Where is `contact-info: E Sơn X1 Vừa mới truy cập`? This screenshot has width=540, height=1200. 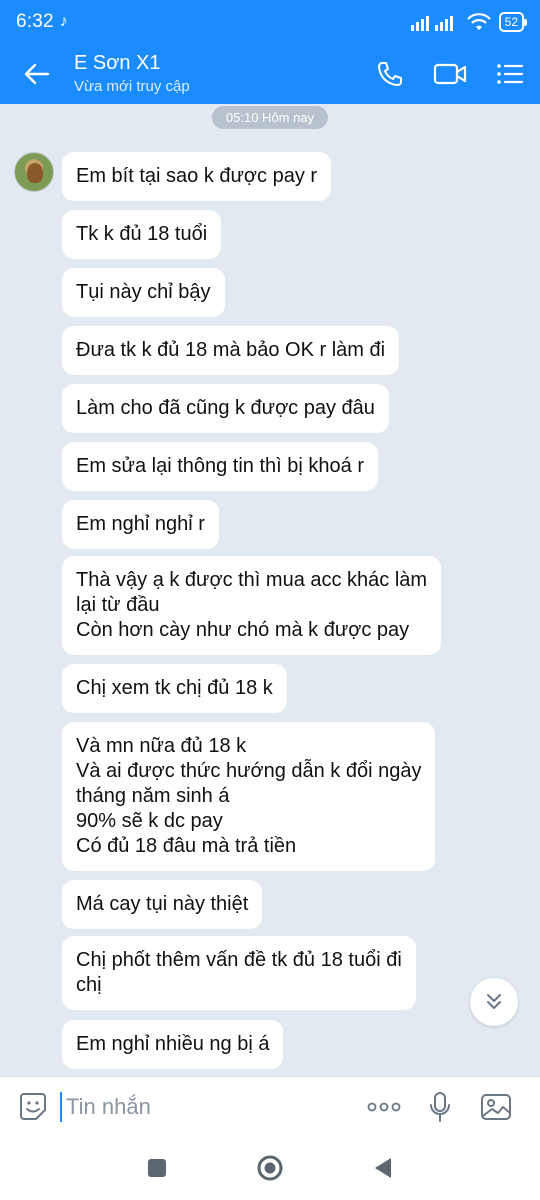
contact-info: E Sơn X1 Vừa mới truy cập is located at coordinates (217, 74).